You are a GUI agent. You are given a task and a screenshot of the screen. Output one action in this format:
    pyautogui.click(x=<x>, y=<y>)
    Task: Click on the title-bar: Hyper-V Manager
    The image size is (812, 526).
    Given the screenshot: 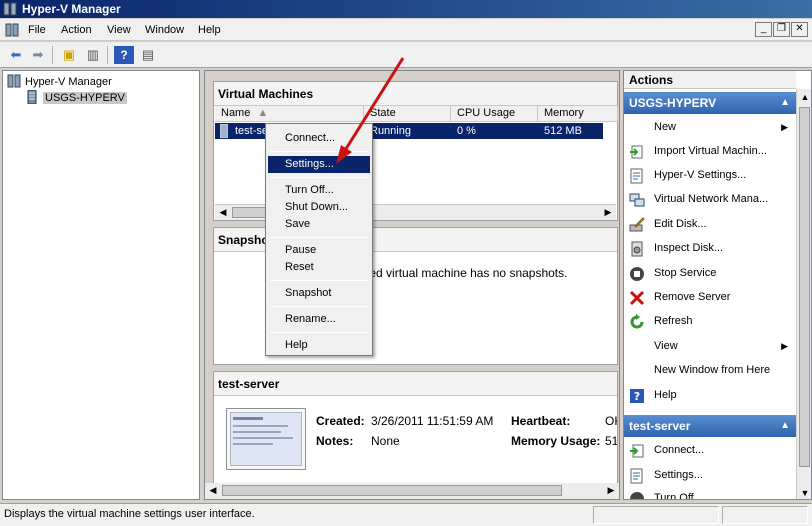 What is the action you would take?
    pyautogui.click(x=406, y=9)
    